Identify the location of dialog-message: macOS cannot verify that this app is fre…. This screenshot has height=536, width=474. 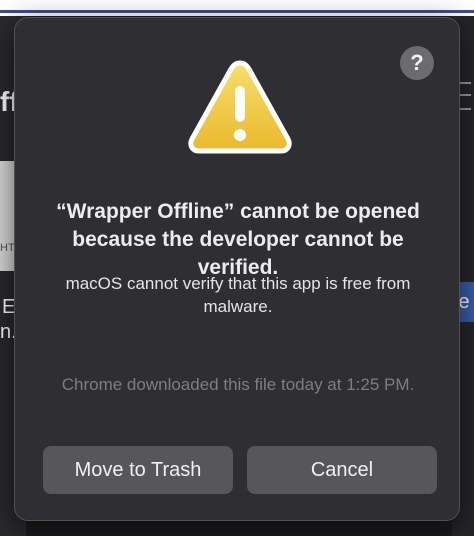
(238, 295).